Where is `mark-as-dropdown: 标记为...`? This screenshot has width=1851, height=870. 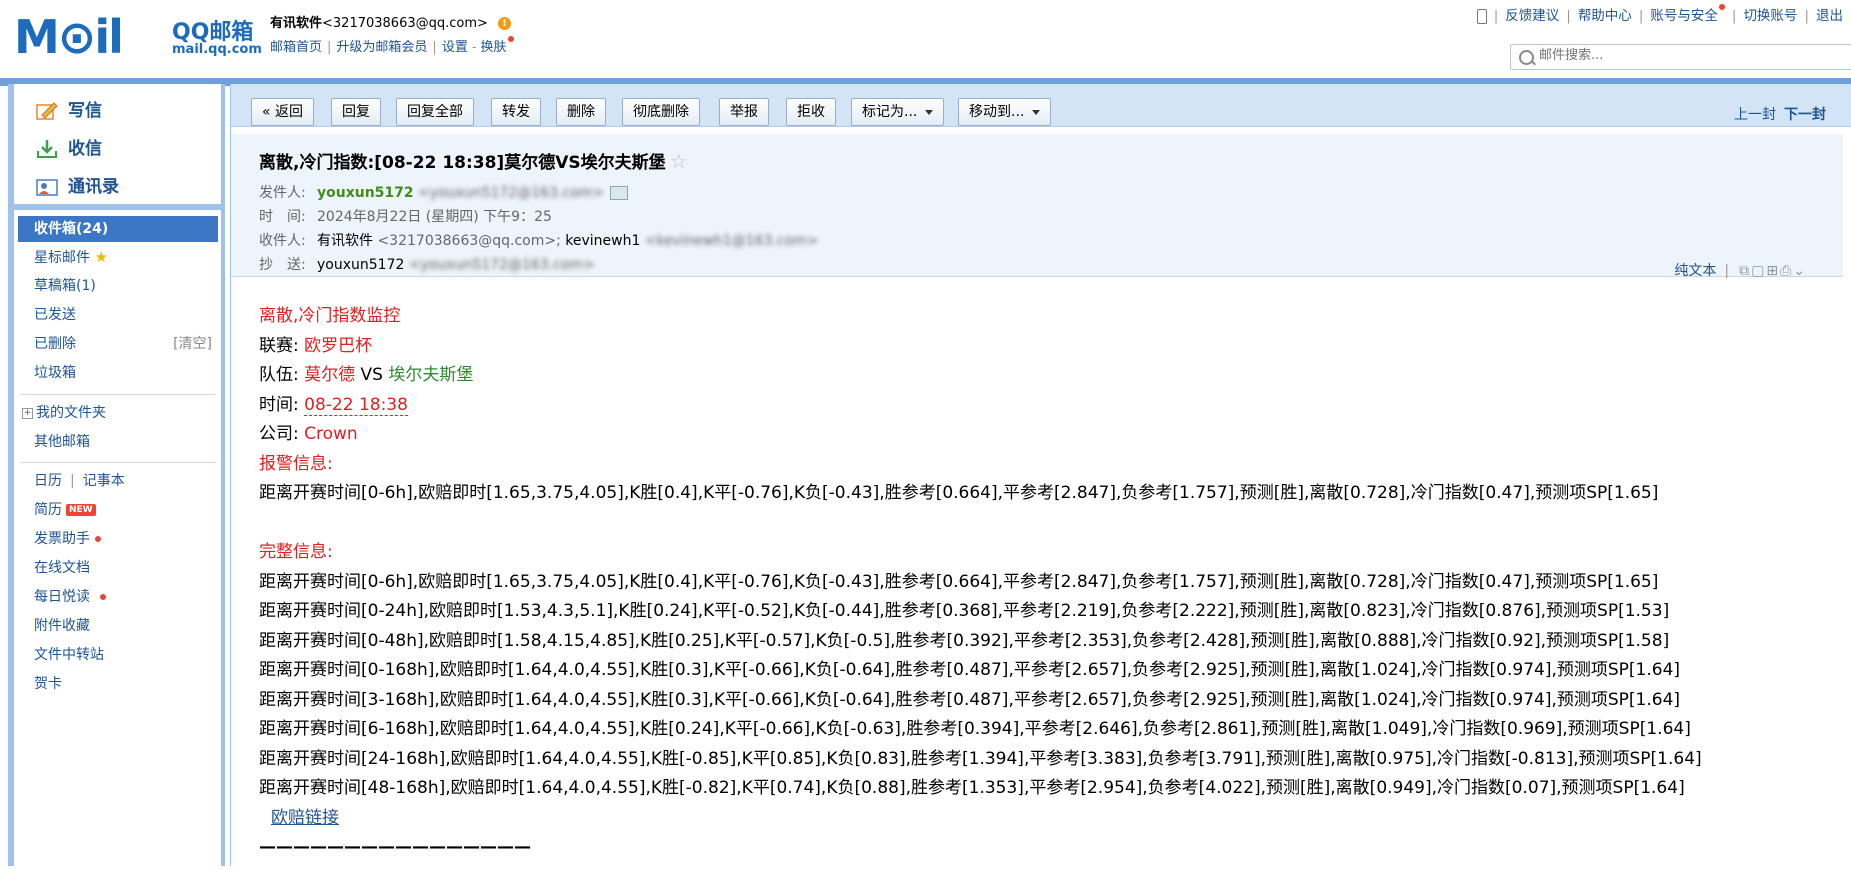
mark-as-dropdown: 标记为... is located at coordinates (898, 112).